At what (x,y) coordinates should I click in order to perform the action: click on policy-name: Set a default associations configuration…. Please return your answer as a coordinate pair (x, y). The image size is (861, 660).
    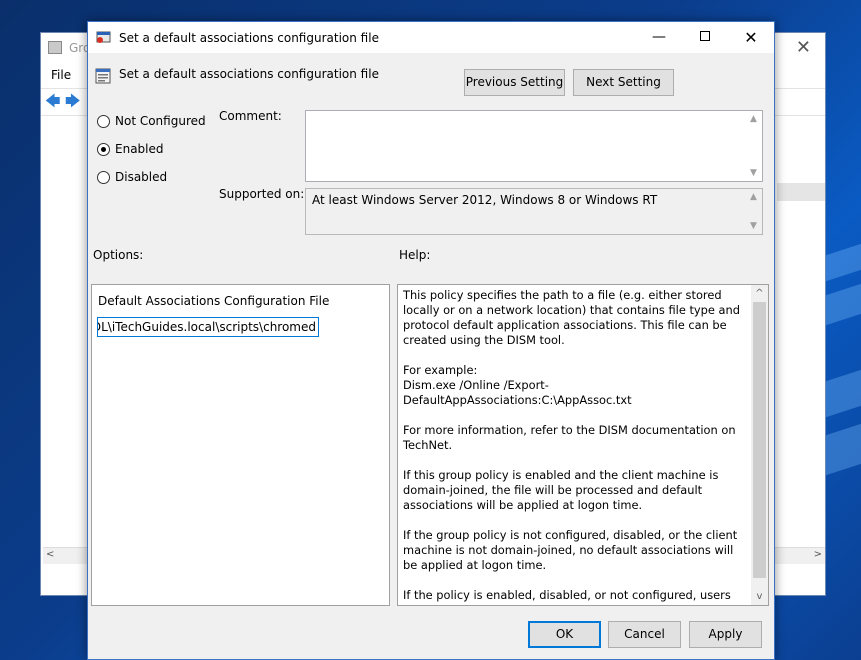
    Looking at the image, I should click on (249, 74).